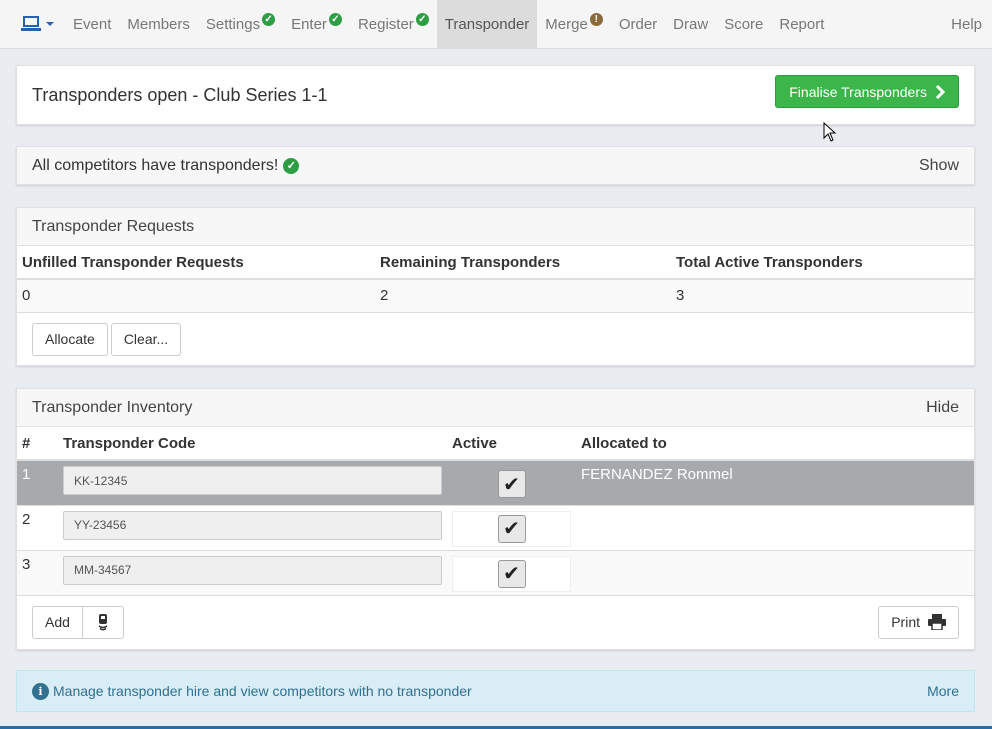 This screenshot has height=729, width=992. What do you see at coordinates (196, 263) in the screenshot?
I see `col-unfilled: Unfilled Transponder Requests` at bounding box center [196, 263].